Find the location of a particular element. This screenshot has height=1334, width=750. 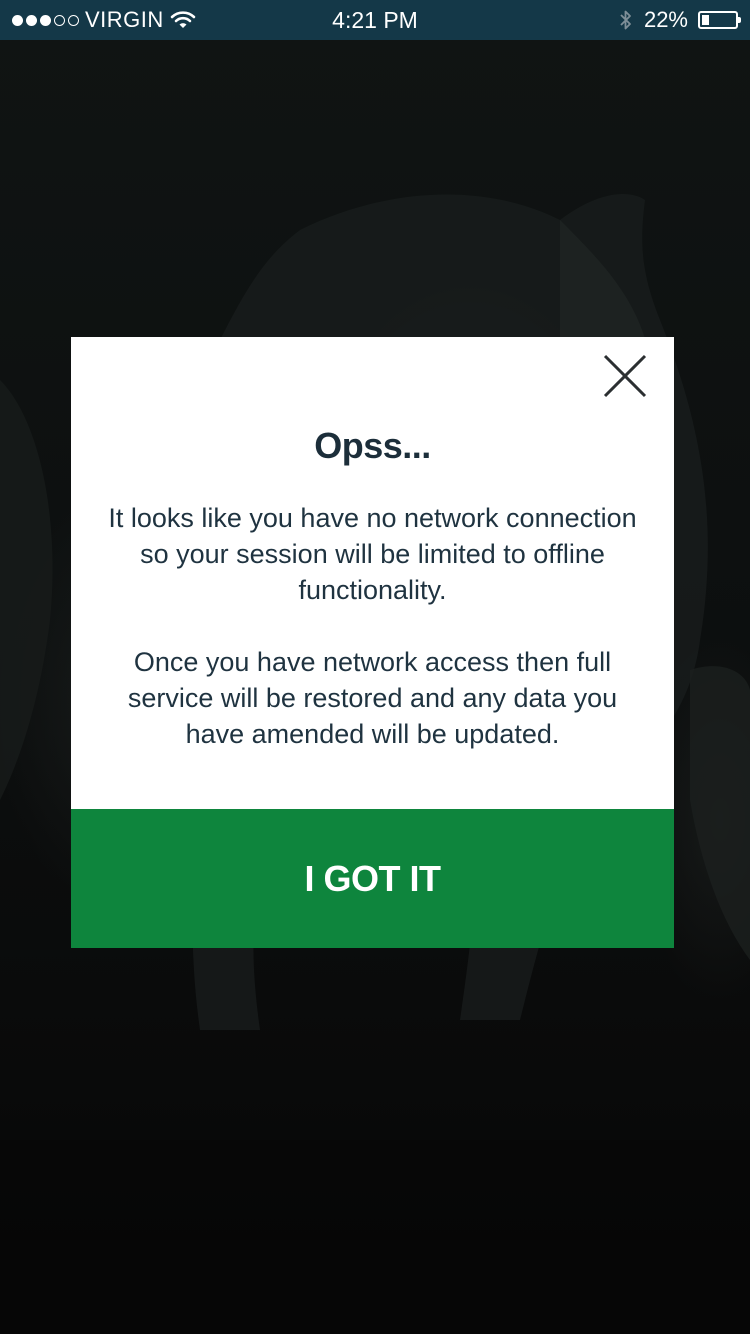

battery-icon is located at coordinates (719, 20).